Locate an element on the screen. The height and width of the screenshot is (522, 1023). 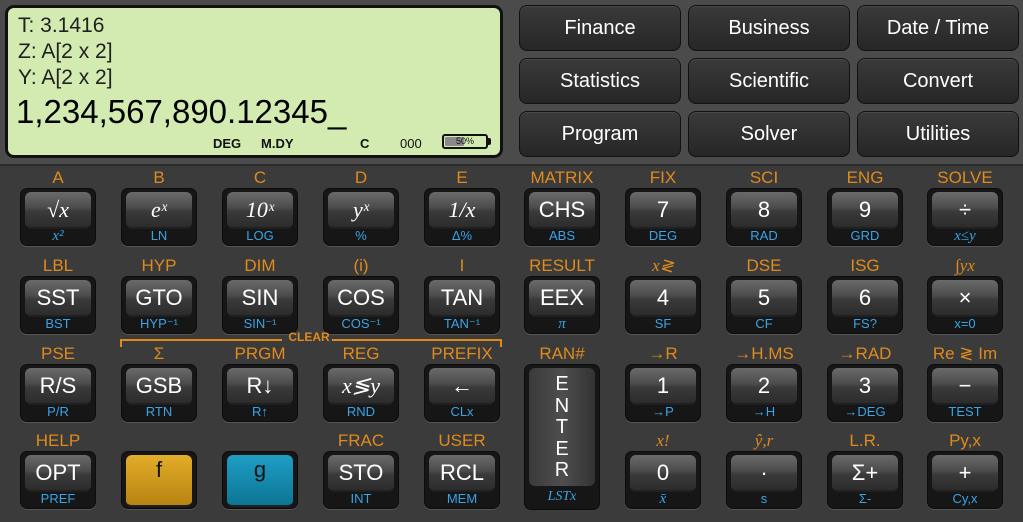
g-label: →H is located at coordinates (764, 411).